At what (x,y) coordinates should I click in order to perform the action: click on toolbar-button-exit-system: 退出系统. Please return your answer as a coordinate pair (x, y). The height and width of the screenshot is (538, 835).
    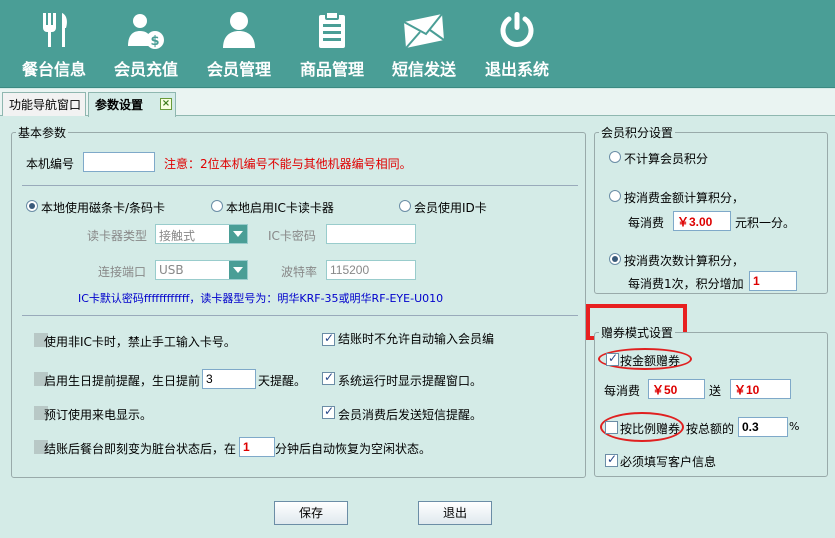
    Looking at the image, I should click on (517, 44).